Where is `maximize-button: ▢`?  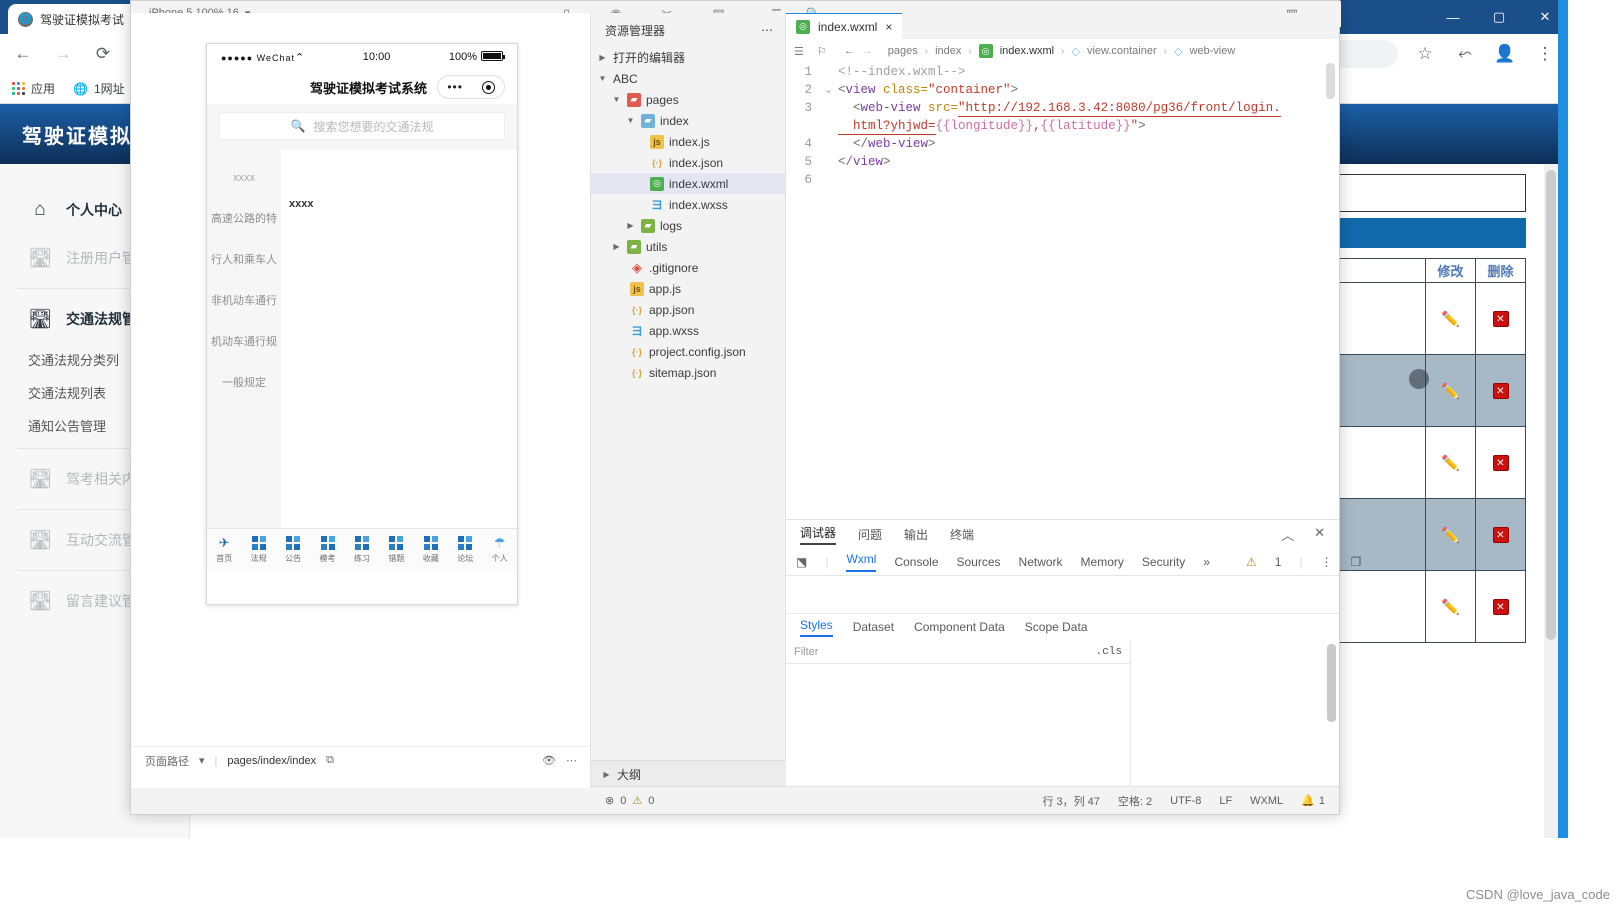
maximize-button: ▢ is located at coordinates (1499, 17).